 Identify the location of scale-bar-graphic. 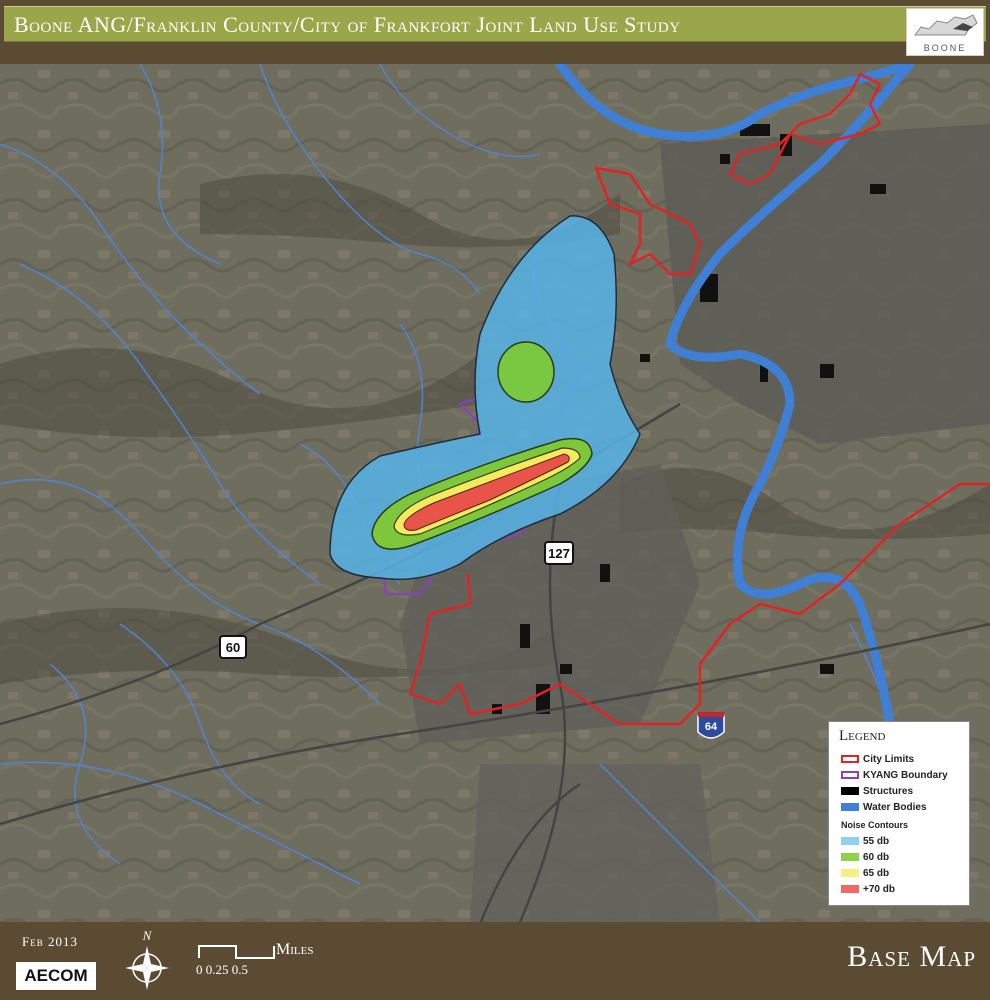
(236, 952).